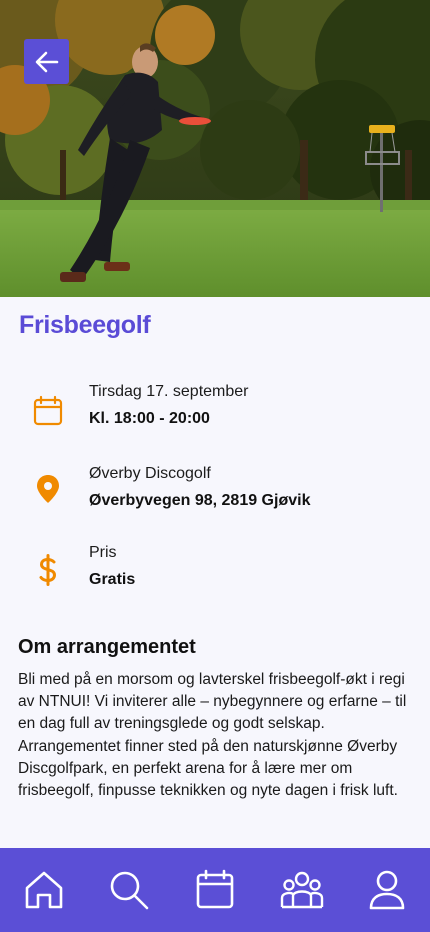  I want to click on nav-profile, so click(387, 890).